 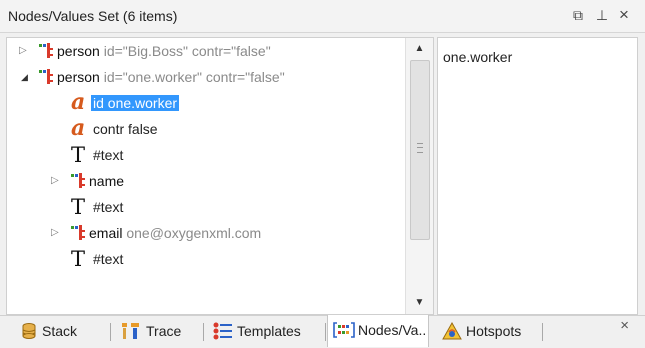 I want to click on close-view-icon: ×, so click(x=624, y=325).